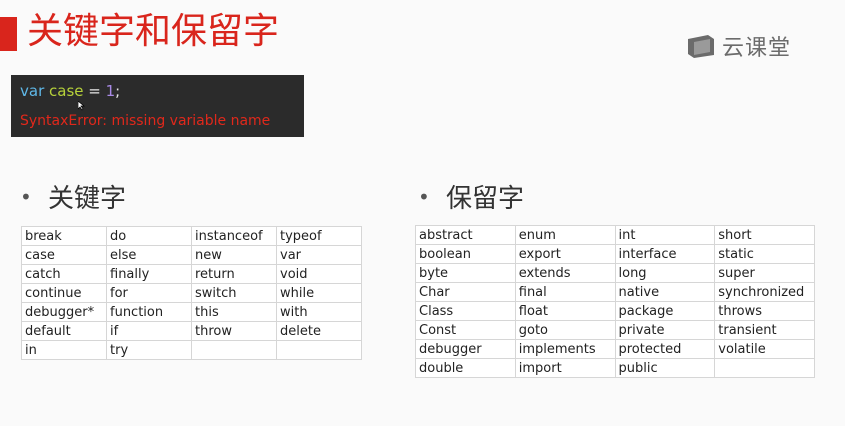 The image size is (845, 426). I want to click on table-cell: Const, so click(465, 330).